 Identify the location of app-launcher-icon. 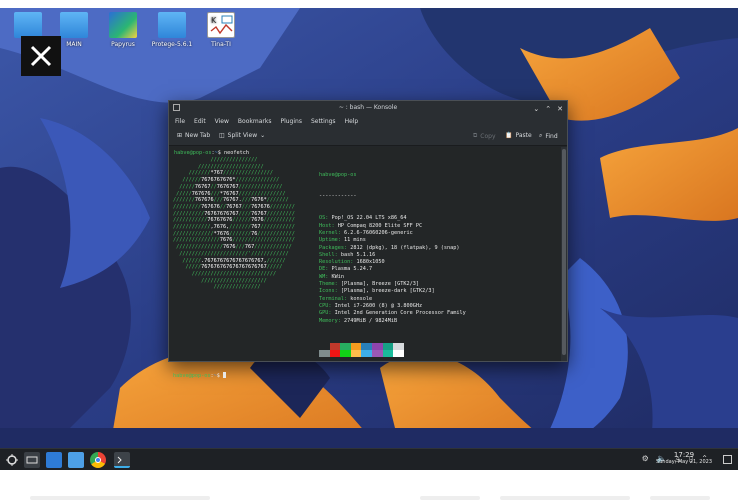
(12, 460).